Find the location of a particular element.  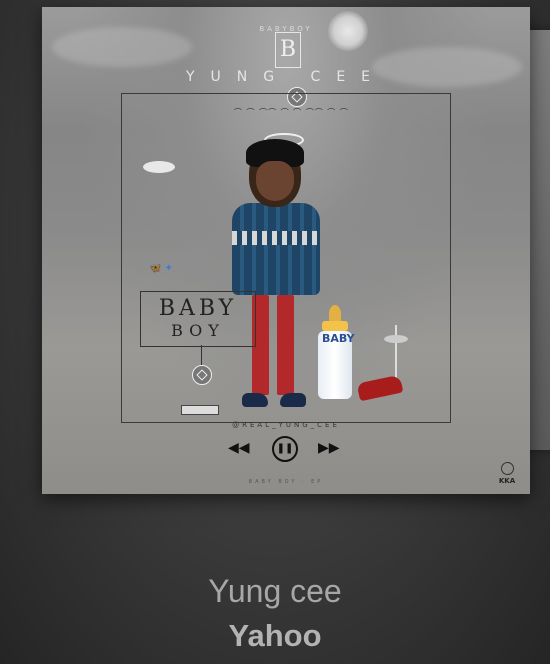

globe-icon is located at coordinates (507, 468).